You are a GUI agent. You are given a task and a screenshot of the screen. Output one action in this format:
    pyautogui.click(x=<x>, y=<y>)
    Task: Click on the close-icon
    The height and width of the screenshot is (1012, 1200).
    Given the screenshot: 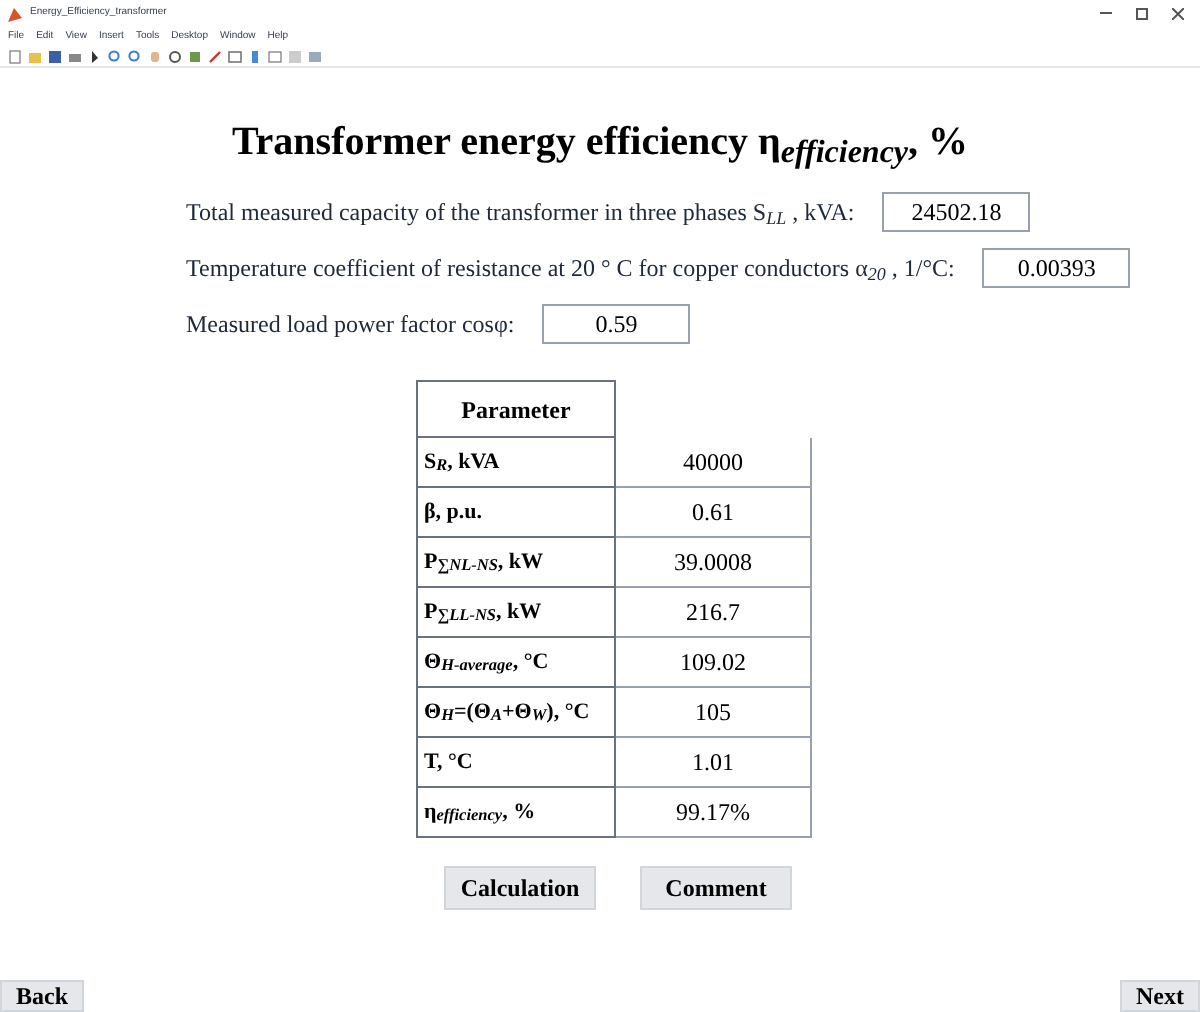 What is the action you would take?
    pyautogui.click(x=1178, y=14)
    